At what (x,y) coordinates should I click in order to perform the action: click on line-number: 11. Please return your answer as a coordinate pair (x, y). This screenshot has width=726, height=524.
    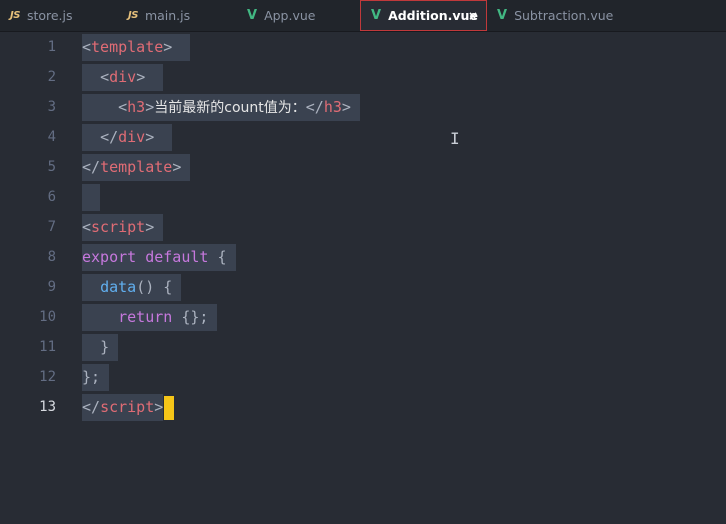
    Looking at the image, I should click on (47, 347).